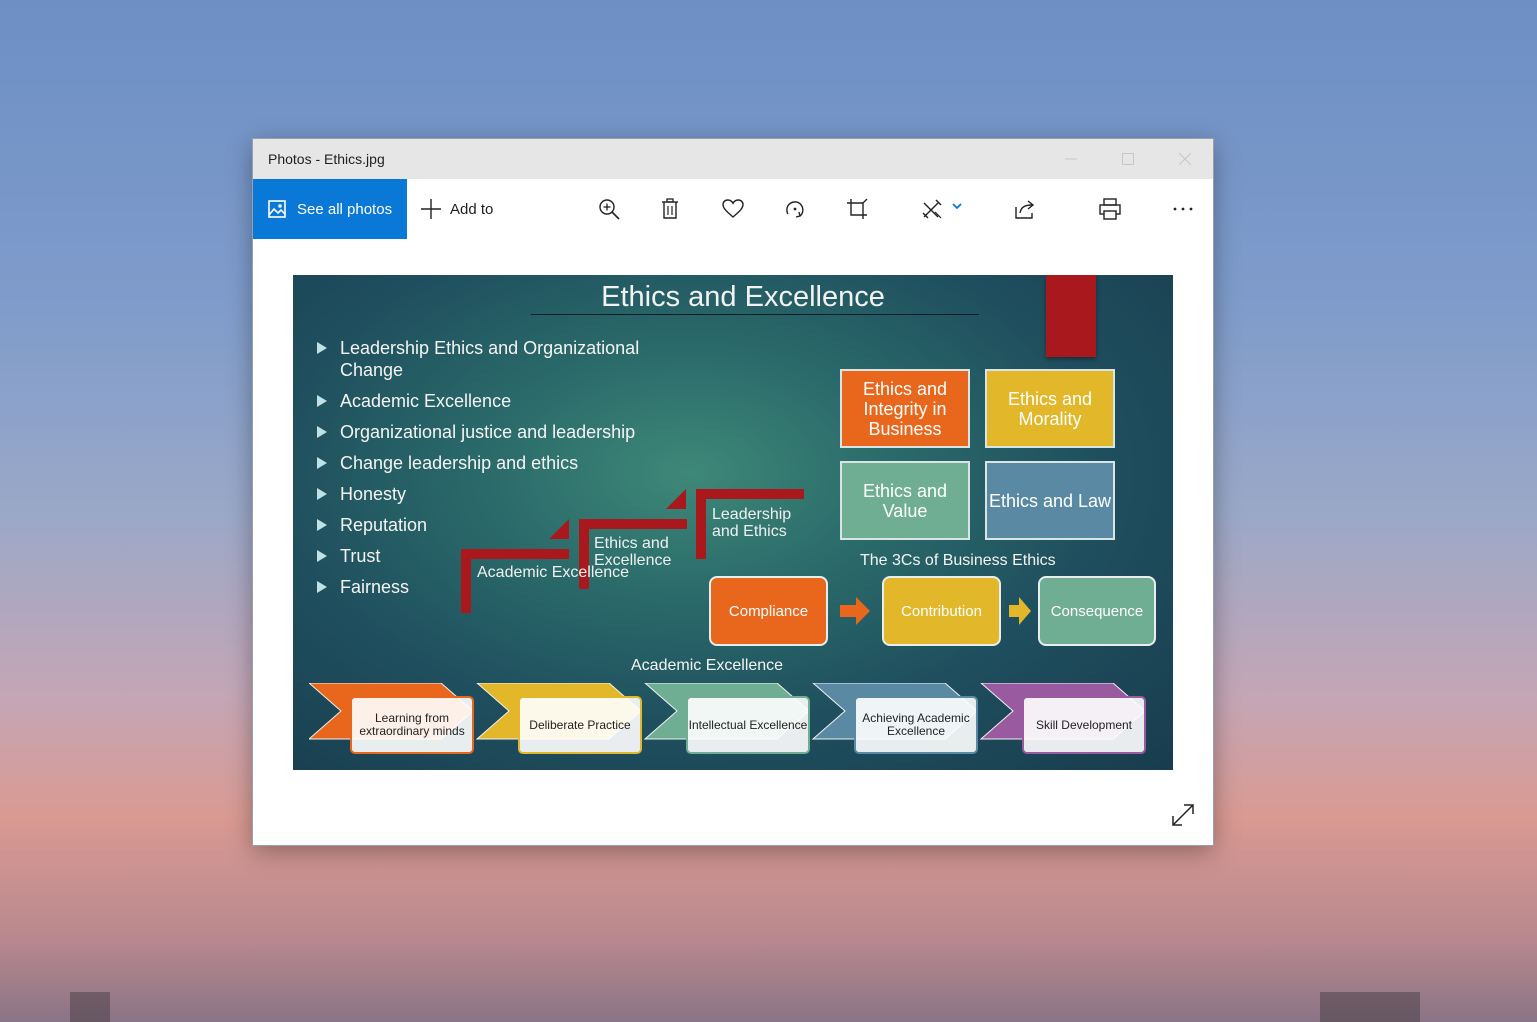 The height and width of the screenshot is (1022, 1537). Describe the element at coordinates (1084, 725) in the screenshot. I see `chevron-card: Skill Development` at that location.